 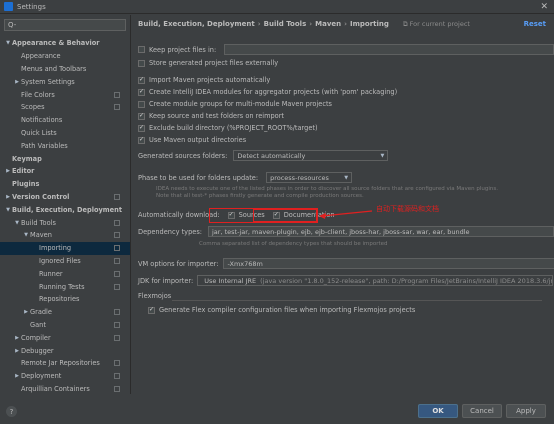 What do you see at coordinates (65, 171) in the screenshot?
I see `sidebar-item-editor: ▶ Editor` at bounding box center [65, 171].